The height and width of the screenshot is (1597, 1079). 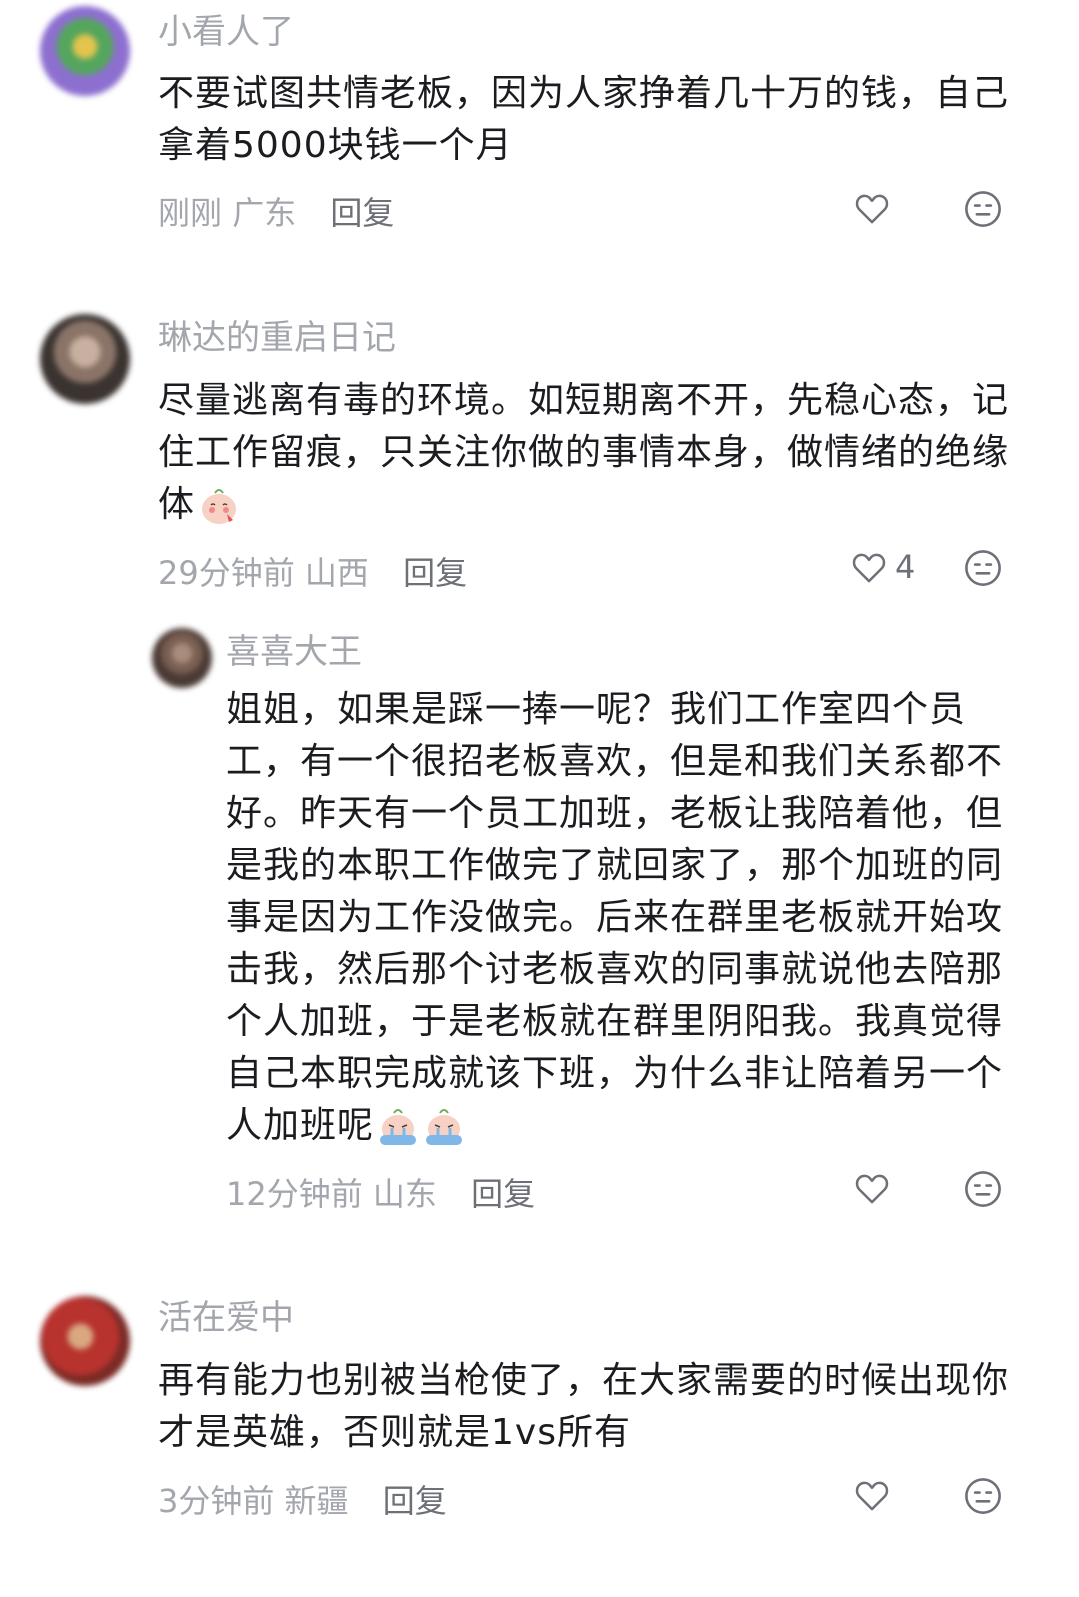 I want to click on comment-meta: 12分钟前 山东 回复, so click(x=380, y=1194).